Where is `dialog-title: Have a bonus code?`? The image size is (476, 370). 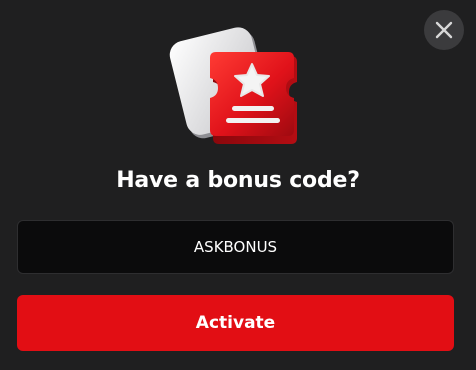 dialog-title: Have a bonus code? is located at coordinates (238, 180).